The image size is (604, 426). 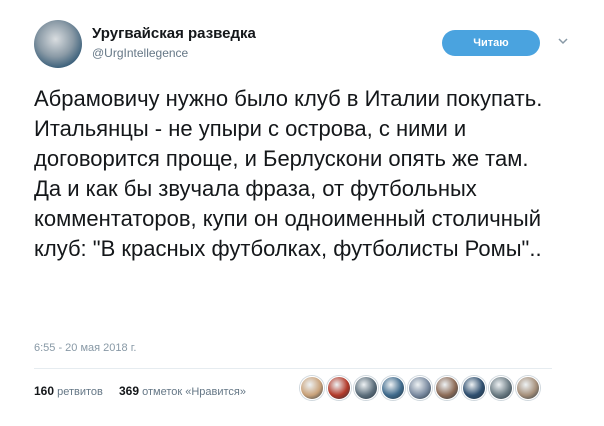 What do you see at coordinates (44, 391) in the screenshot?
I see `retweets-count: 160` at bounding box center [44, 391].